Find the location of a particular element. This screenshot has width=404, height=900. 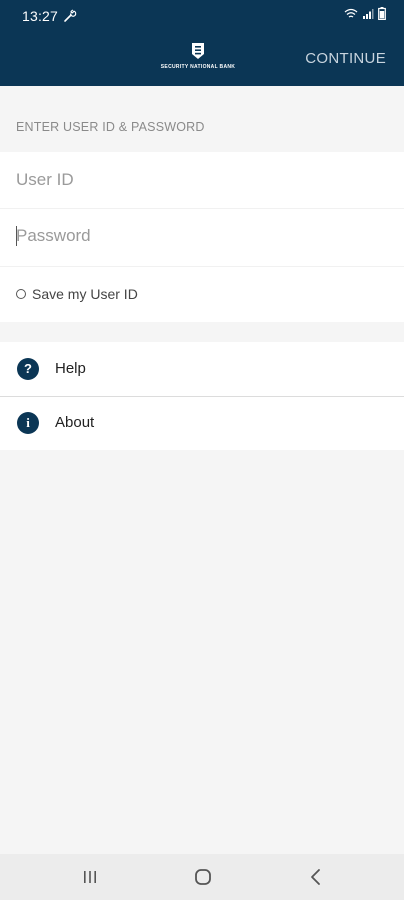

wifi-icon is located at coordinates (351, 13).